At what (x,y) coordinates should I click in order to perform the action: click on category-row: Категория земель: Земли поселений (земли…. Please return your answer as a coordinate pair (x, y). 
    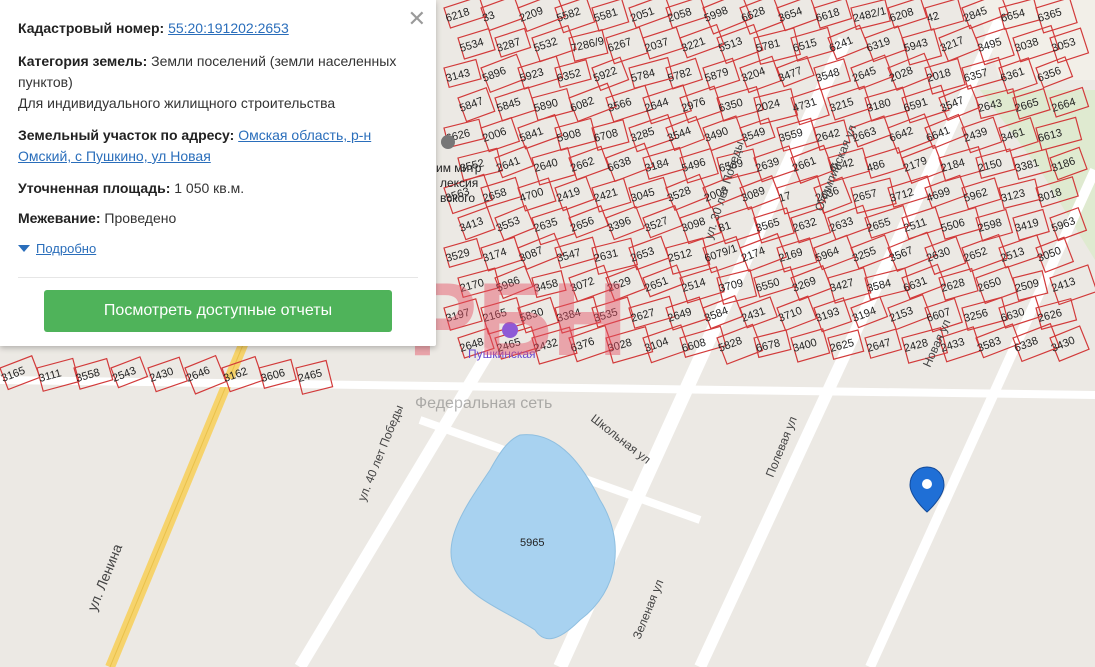
    Looking at the image, I should click on (213, 72).